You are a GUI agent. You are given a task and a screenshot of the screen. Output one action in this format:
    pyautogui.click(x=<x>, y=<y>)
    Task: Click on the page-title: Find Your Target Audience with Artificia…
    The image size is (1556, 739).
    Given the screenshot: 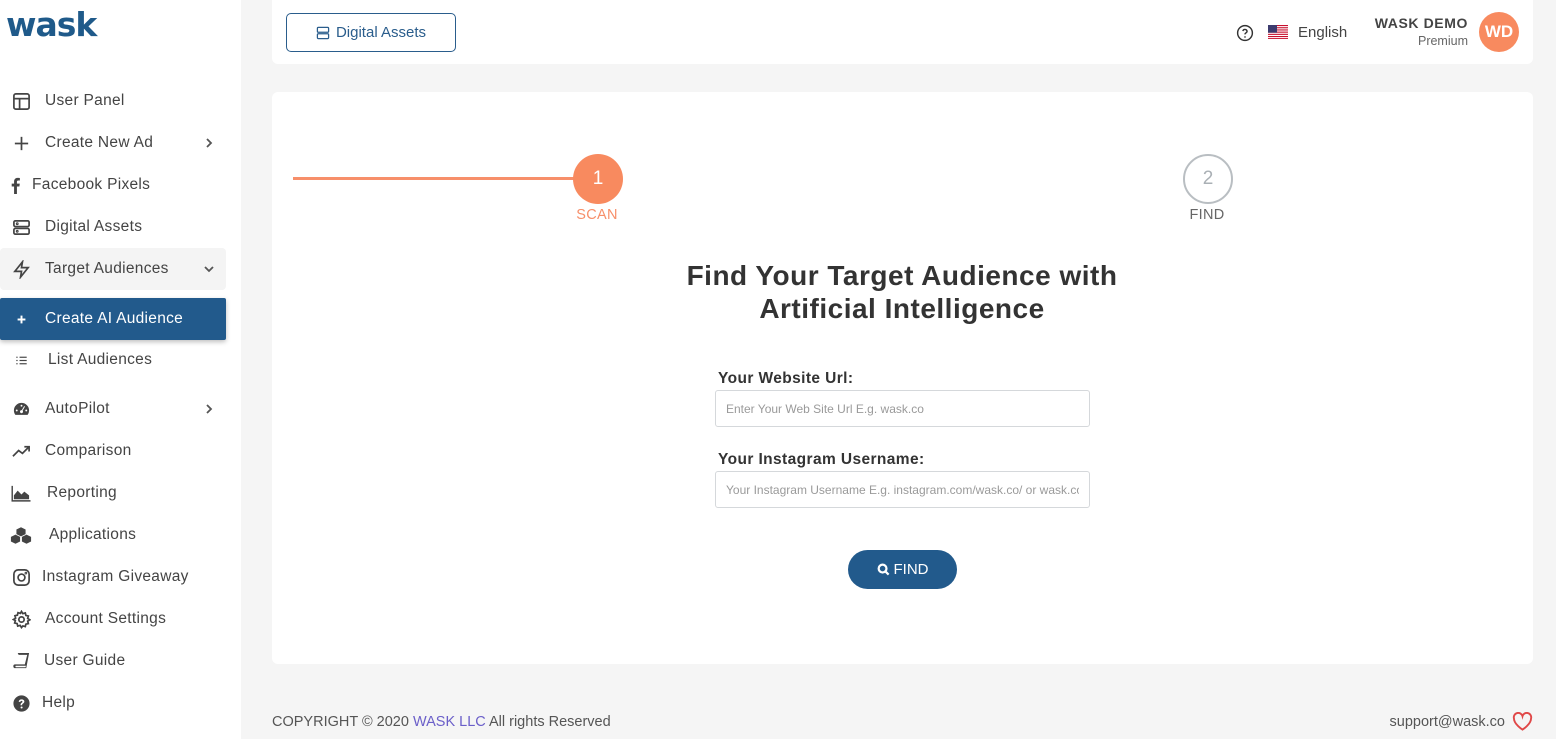 What is the action you would take?
    pyautogui.click(x=902, y=292)
    